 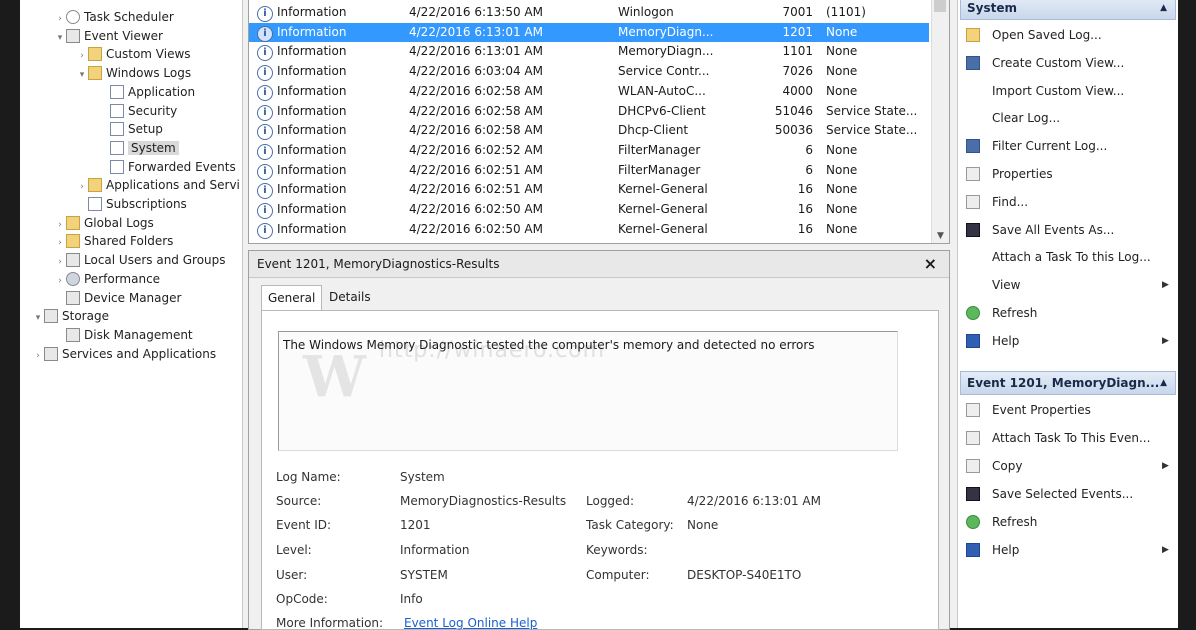 What do you see at coordinates (130, 129) in the screenshot?
I see `tree-item: Setup` at bounding box center [130, 129].